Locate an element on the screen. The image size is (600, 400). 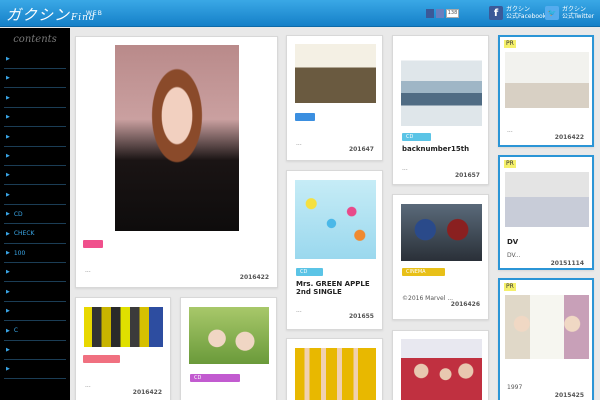
share-buttons: 138 is located at coordinates (442, 13).